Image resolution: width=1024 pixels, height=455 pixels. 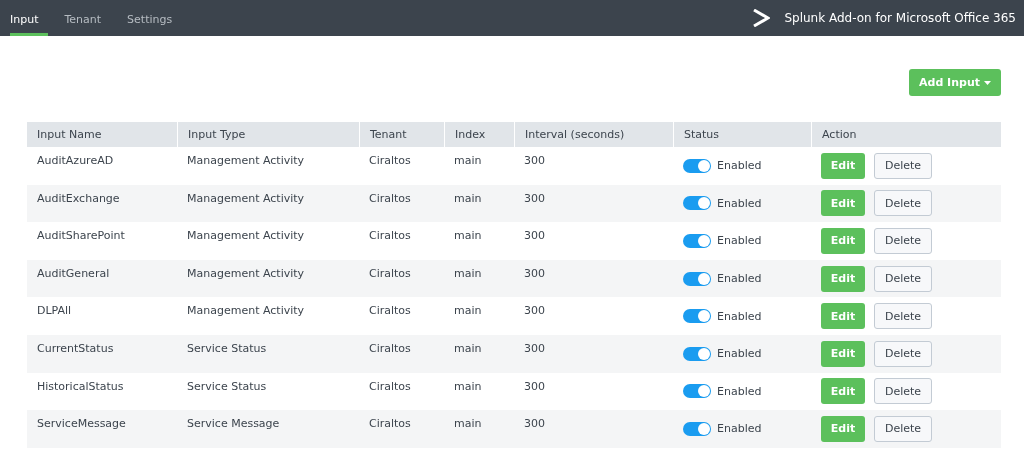 I want to click on table-cell: AuditSharePoint, so click(x=81, y=236).